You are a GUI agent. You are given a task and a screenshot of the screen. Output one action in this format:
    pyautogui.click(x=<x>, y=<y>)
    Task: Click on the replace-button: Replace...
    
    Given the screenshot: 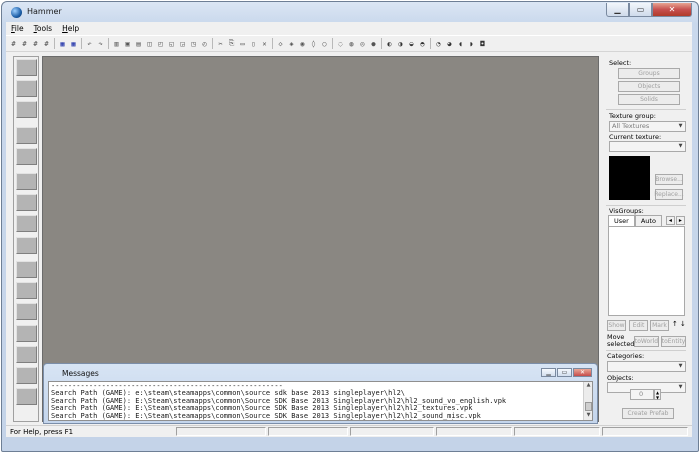 What is the action you would take?
    pyautogui.click(x=669, y=194)
    